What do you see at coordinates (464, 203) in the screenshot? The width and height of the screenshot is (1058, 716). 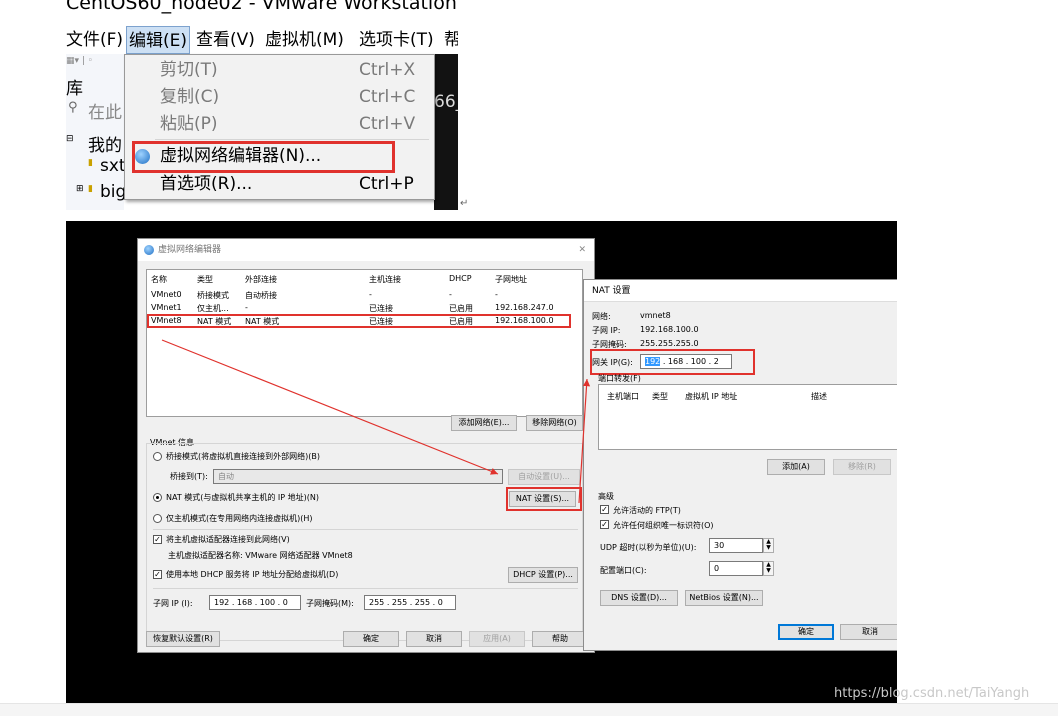 I see `return-mark: ↵` at bounding box center [464, 203].